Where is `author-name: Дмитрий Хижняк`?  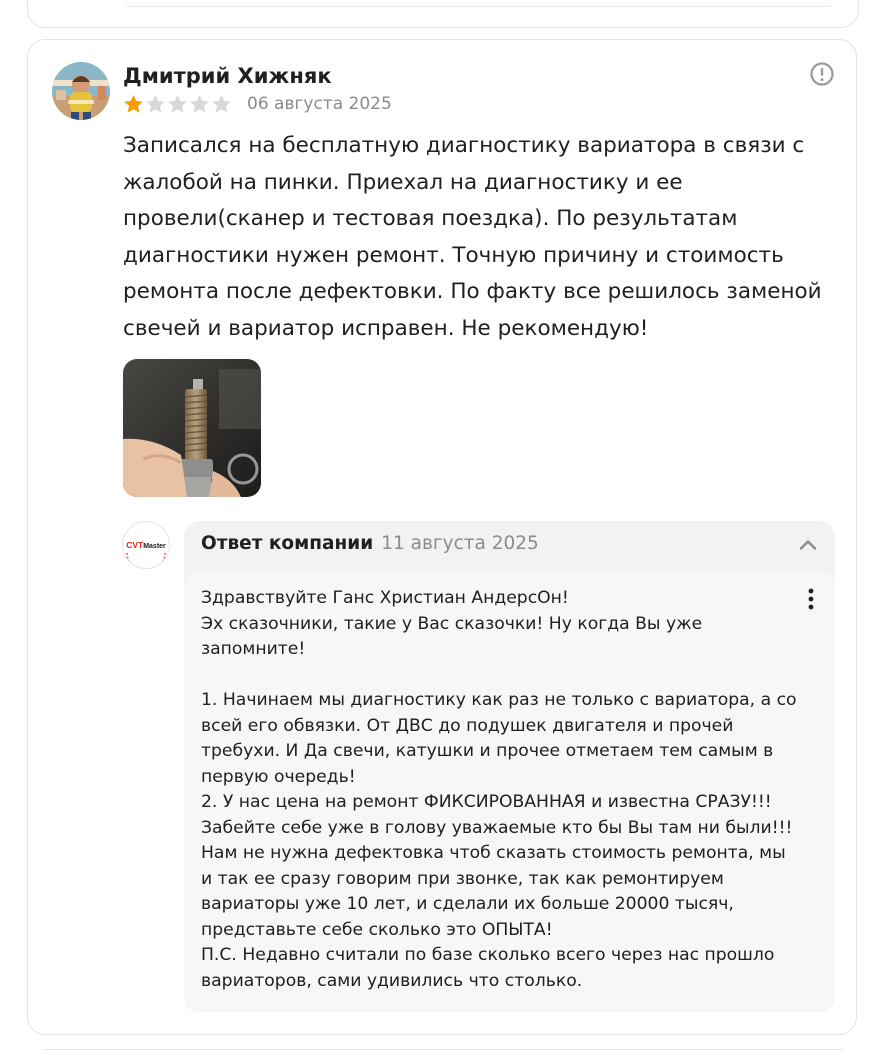 author-name: Дмитрий Хижняк is located at coordinates (227, 76).